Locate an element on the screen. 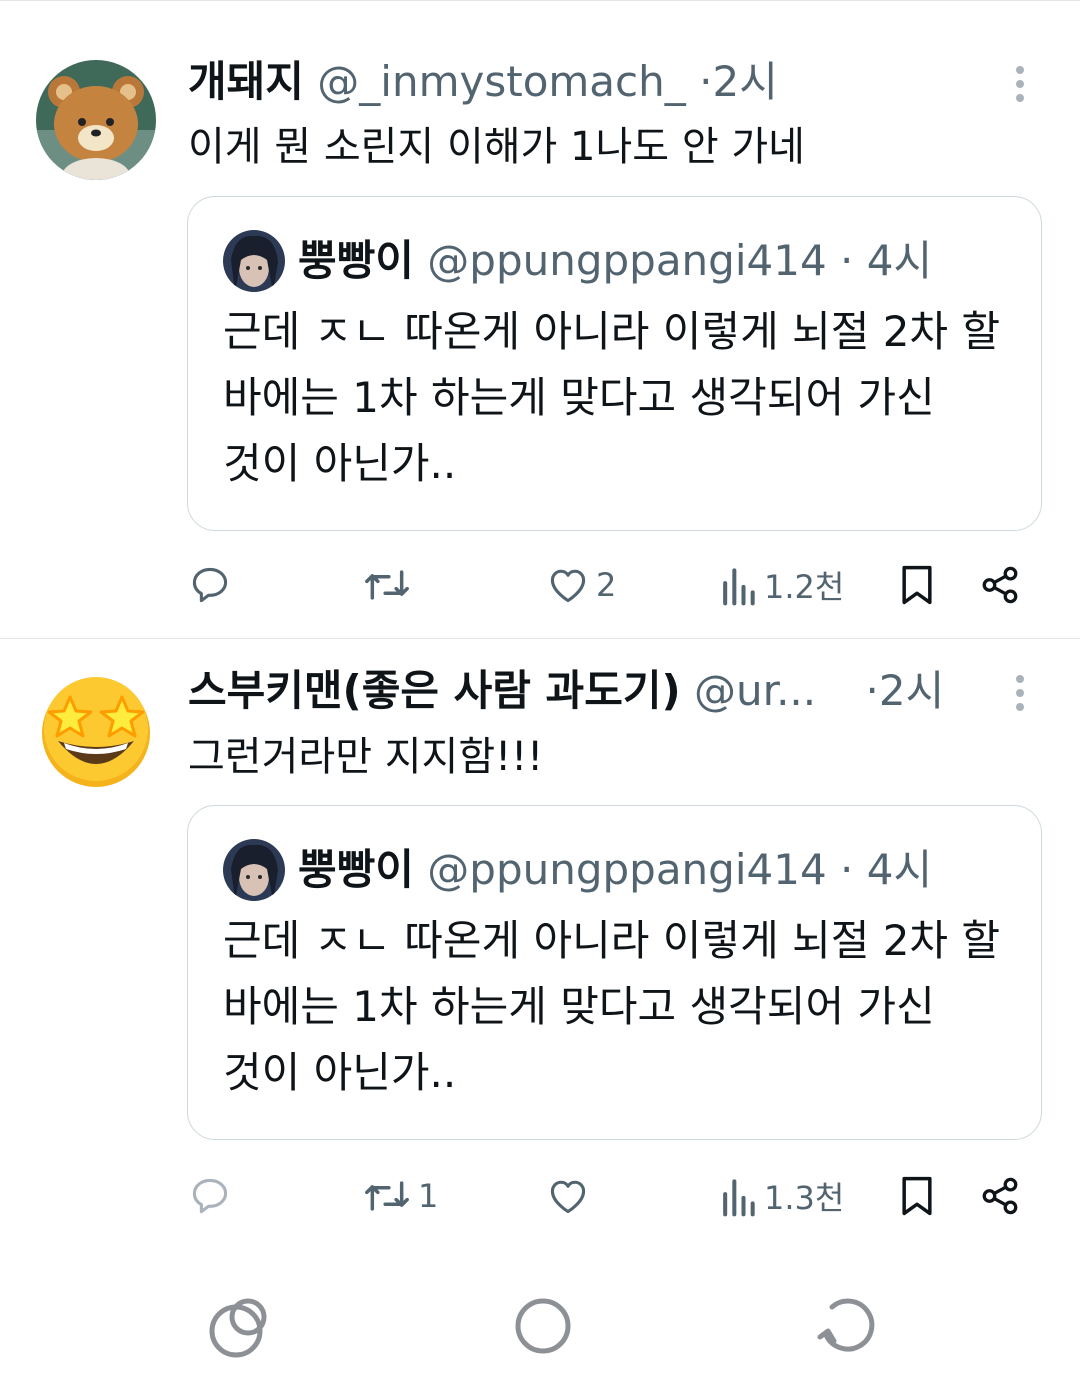 The image size is (1080, 1393). avatar-star-struck-emoji-icon is located at coordinates (96, 729).